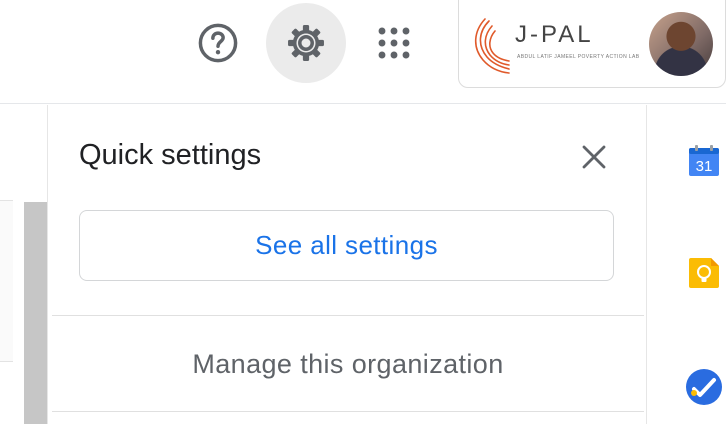 The width and height of the screenshot is (726, 424). I want to click on tasks-icon, so click(704, 387).